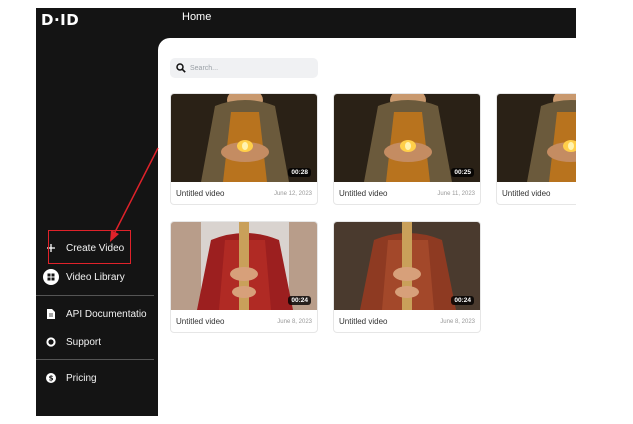  I want to click on video-card: 00:25 Untitled video June 11, 2023, so click(407, 149).